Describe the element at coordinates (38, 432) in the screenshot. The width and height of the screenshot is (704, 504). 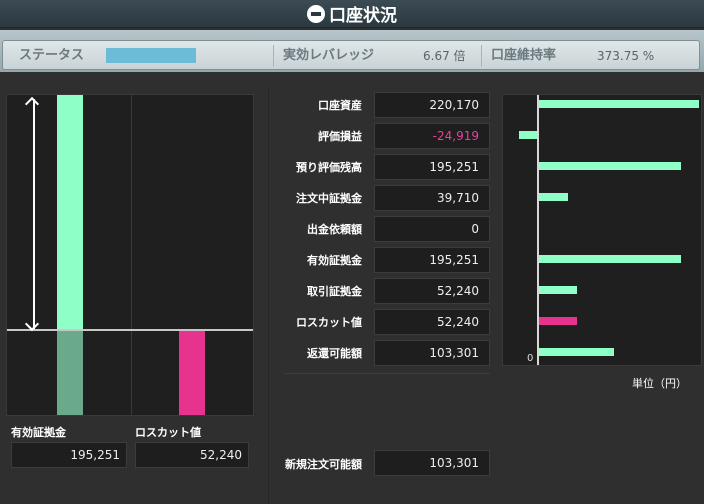
I see `effective-margin-label: 有効証拠金` at that location.